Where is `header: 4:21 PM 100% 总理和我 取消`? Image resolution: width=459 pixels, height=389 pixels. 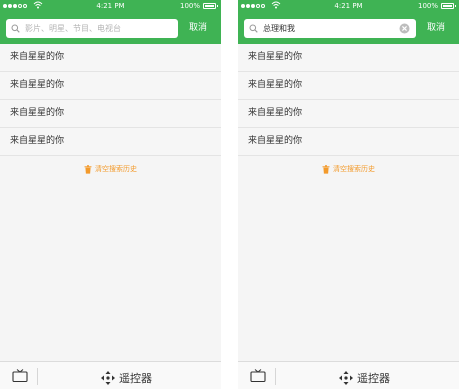
header: 4:21 PM 100% 总理和我 取消 is located at coordinates (348, 22).